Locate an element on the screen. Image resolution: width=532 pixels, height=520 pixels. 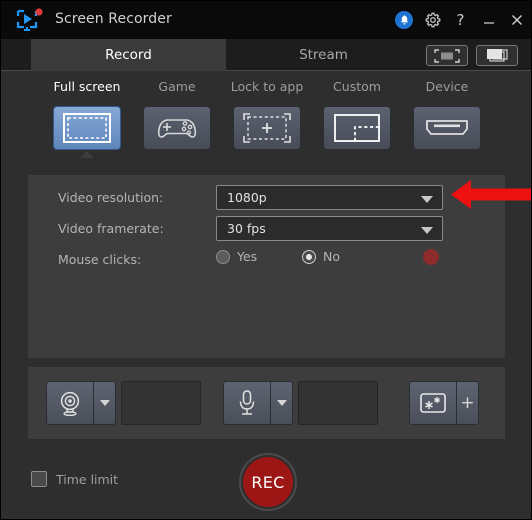
mode-label: Custom is located at coordinates (357, 86).